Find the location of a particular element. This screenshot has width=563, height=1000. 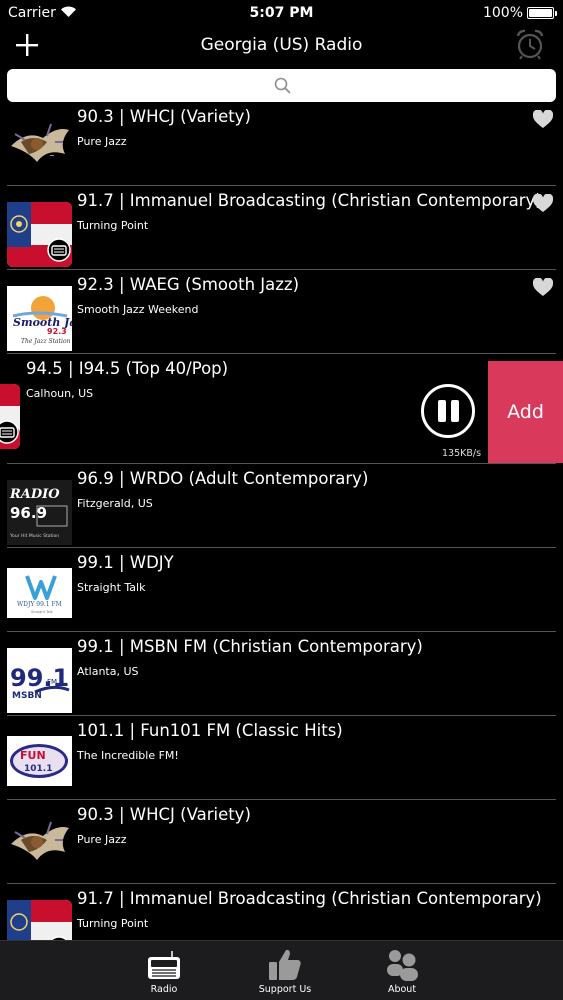

station-subtitle: Fitzgerald, US is located at coordinates (115, 503).